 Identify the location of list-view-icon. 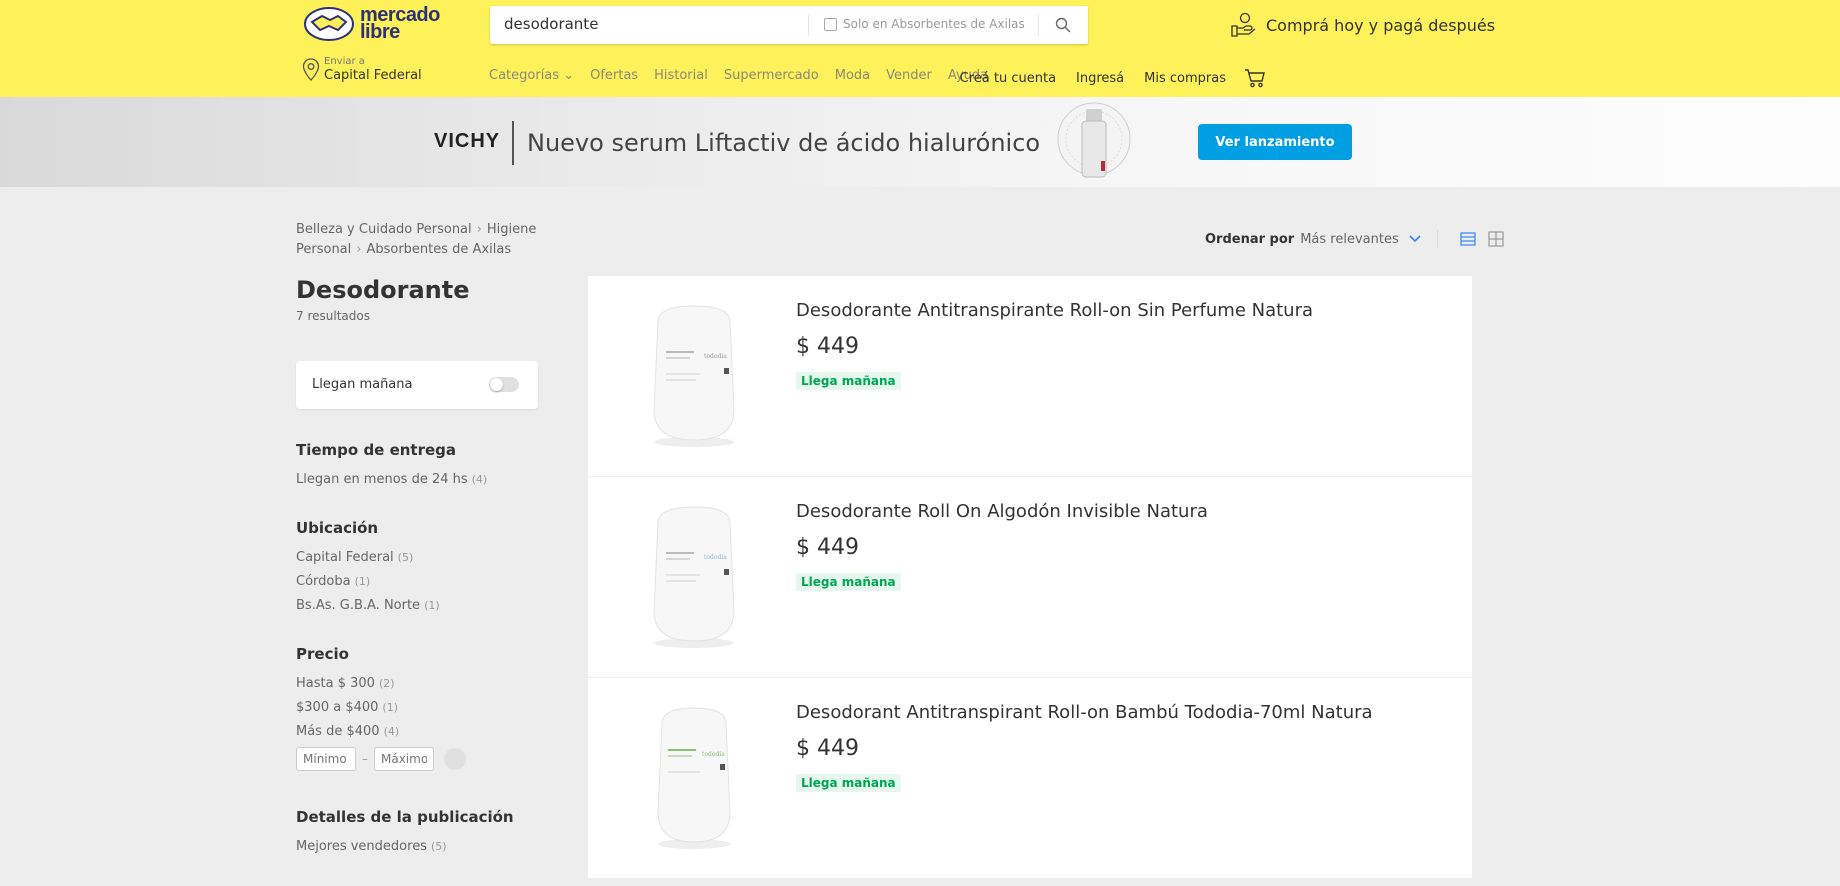
(1468, 239).